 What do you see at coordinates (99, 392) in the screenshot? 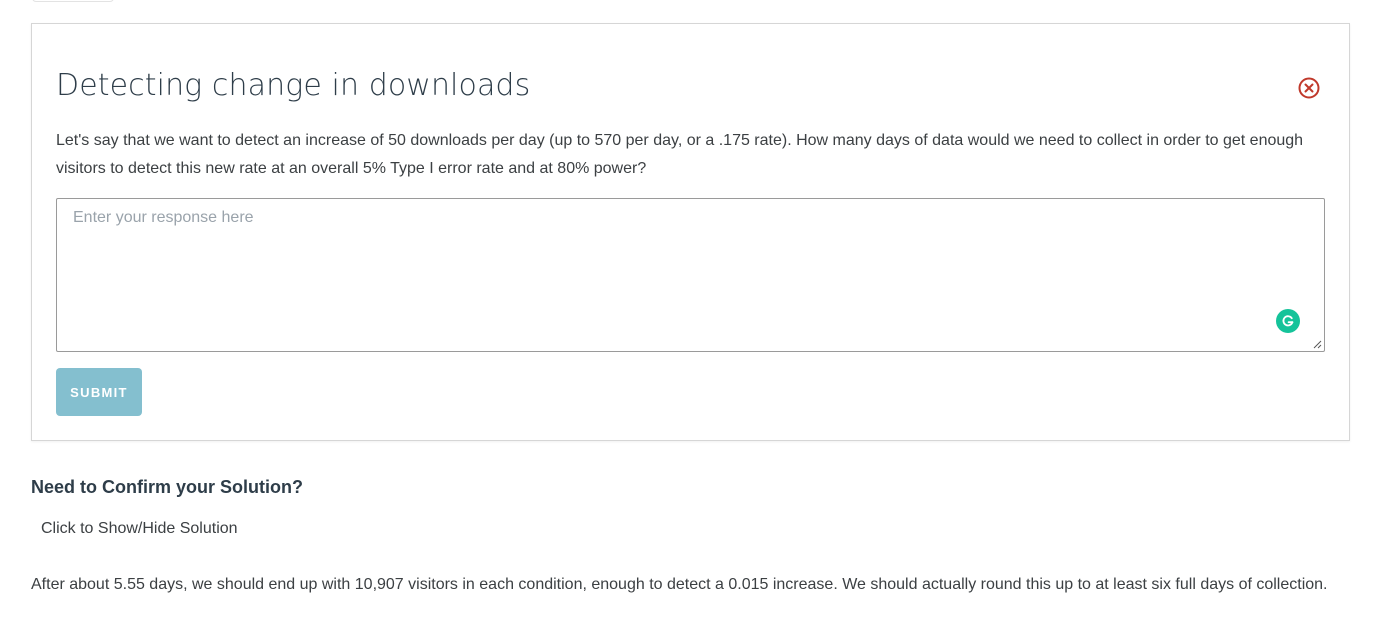
I see `submit-button: SUBMIT` at bounding box center [99, 392].